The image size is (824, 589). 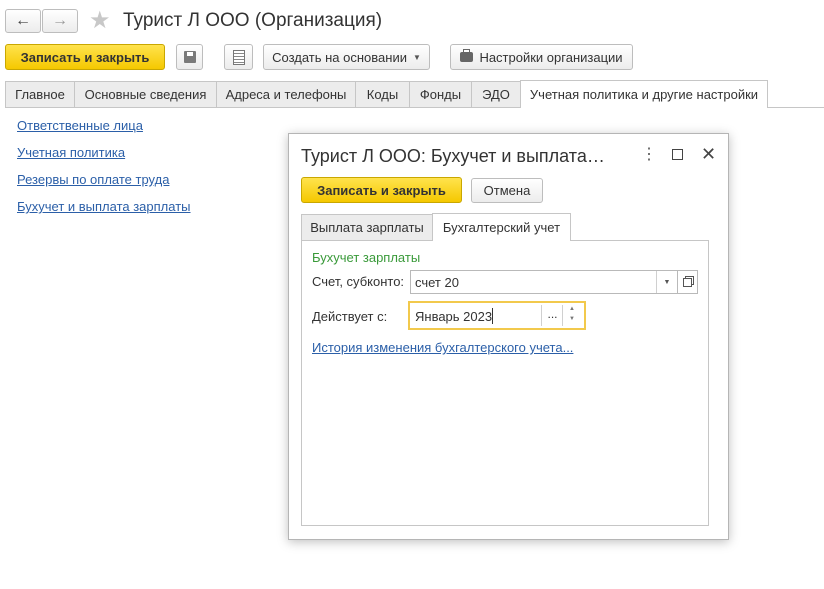 I want to click on period-stepper: ▲ ▼, so click(x=572, y=315).